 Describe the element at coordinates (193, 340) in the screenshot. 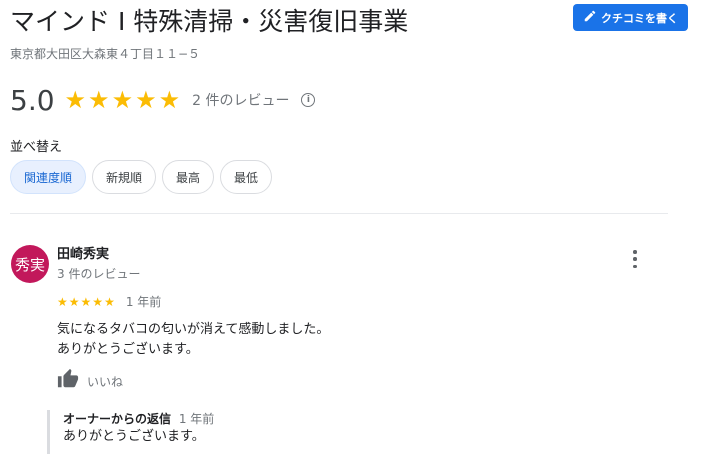

I see `review-text: 気になるタバコの匂いが消えて感動しました。 ありがとうございます。` at that location.